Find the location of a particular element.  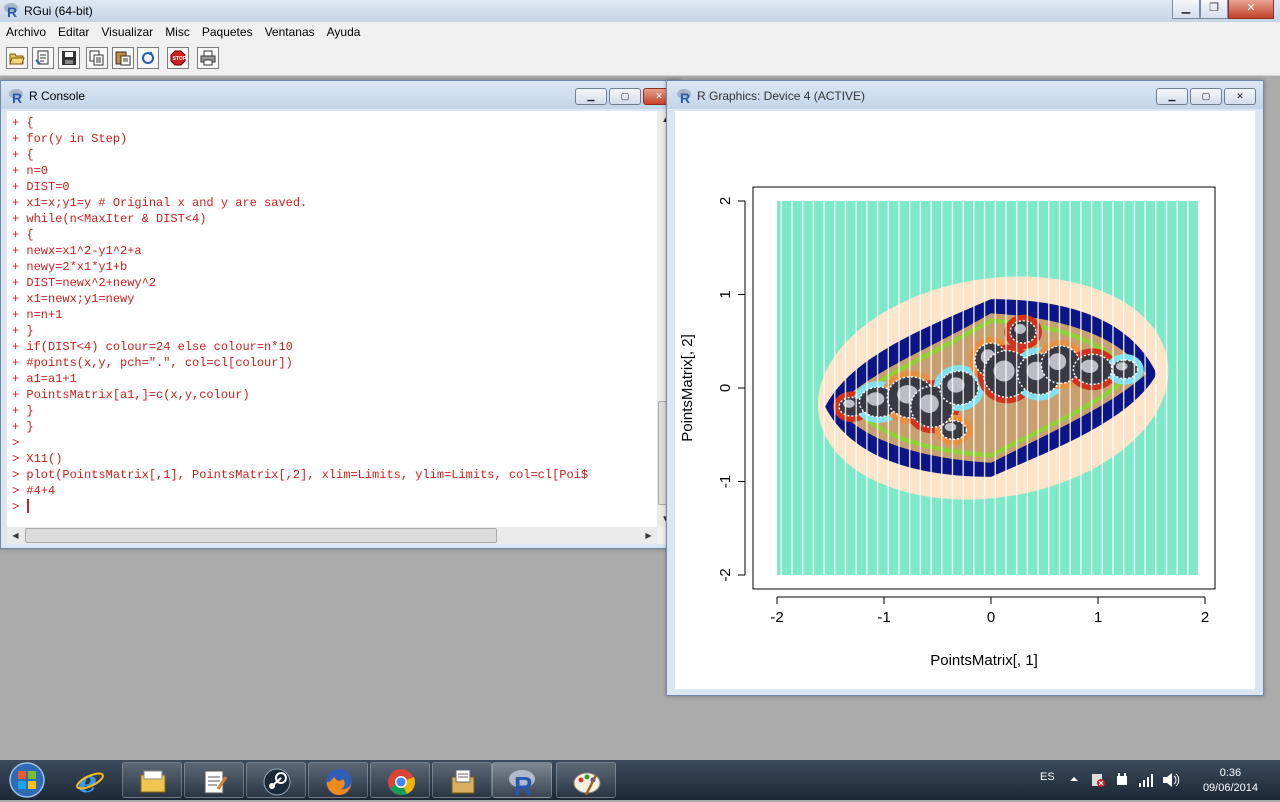

graphics-close-button: ✕ is located at coordinates (1240, 96).